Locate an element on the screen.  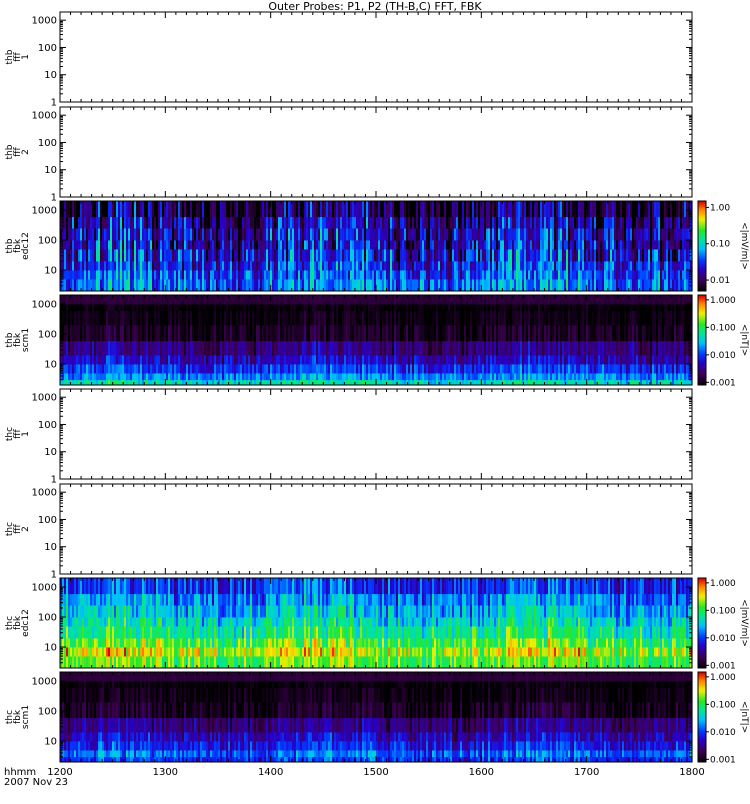
panel-2: 1101001000thbfff2 is located at coordinates (348, 155).